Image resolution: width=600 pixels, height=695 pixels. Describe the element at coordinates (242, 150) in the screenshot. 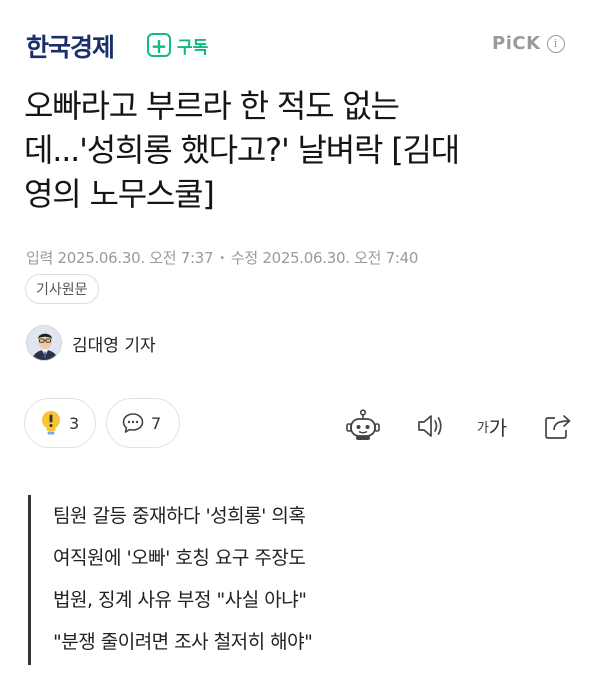

I see `headline-line: 데...'성희롱 했다고?' 날벼락 [김대` at that location.